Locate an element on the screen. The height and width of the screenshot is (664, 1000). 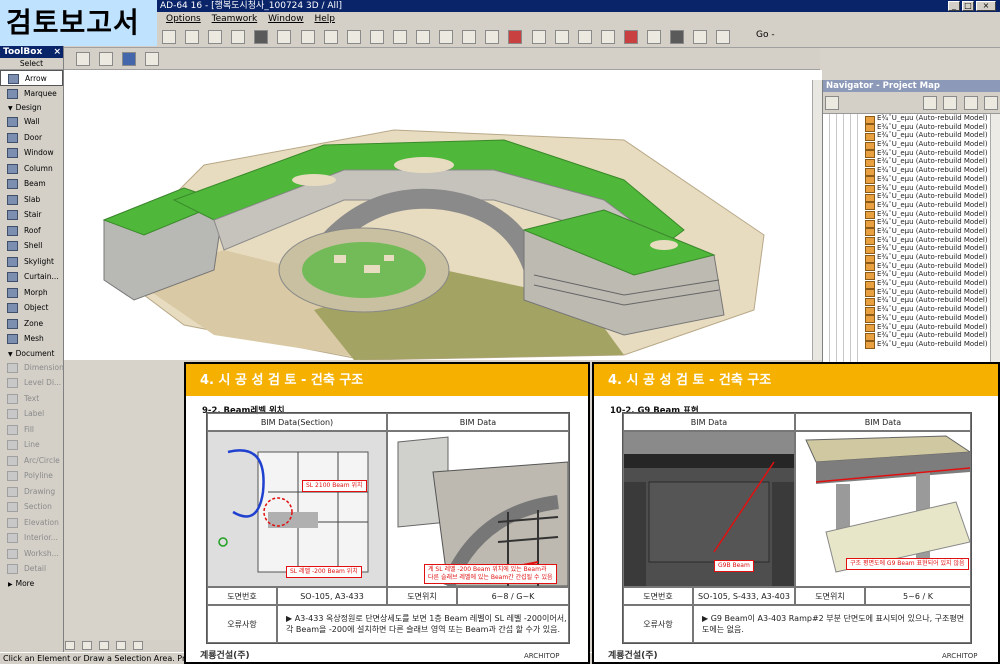
zoom-in-icon is located at coordinates (70, 645).